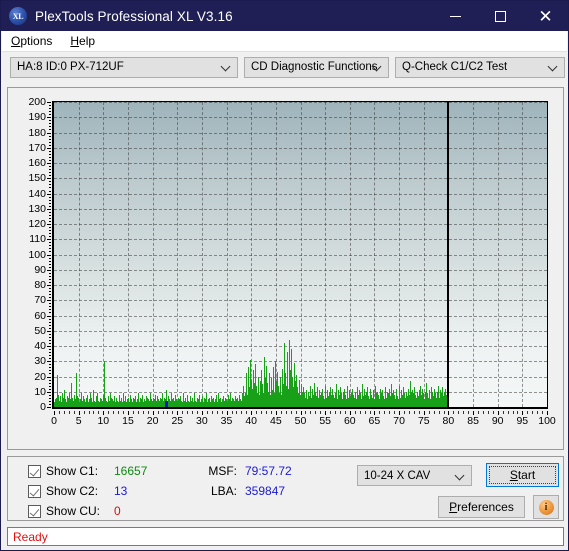 This screenshot has width=569, height=551. I want to click on show-c2-row: Show C2: 13, so click(77, 491).